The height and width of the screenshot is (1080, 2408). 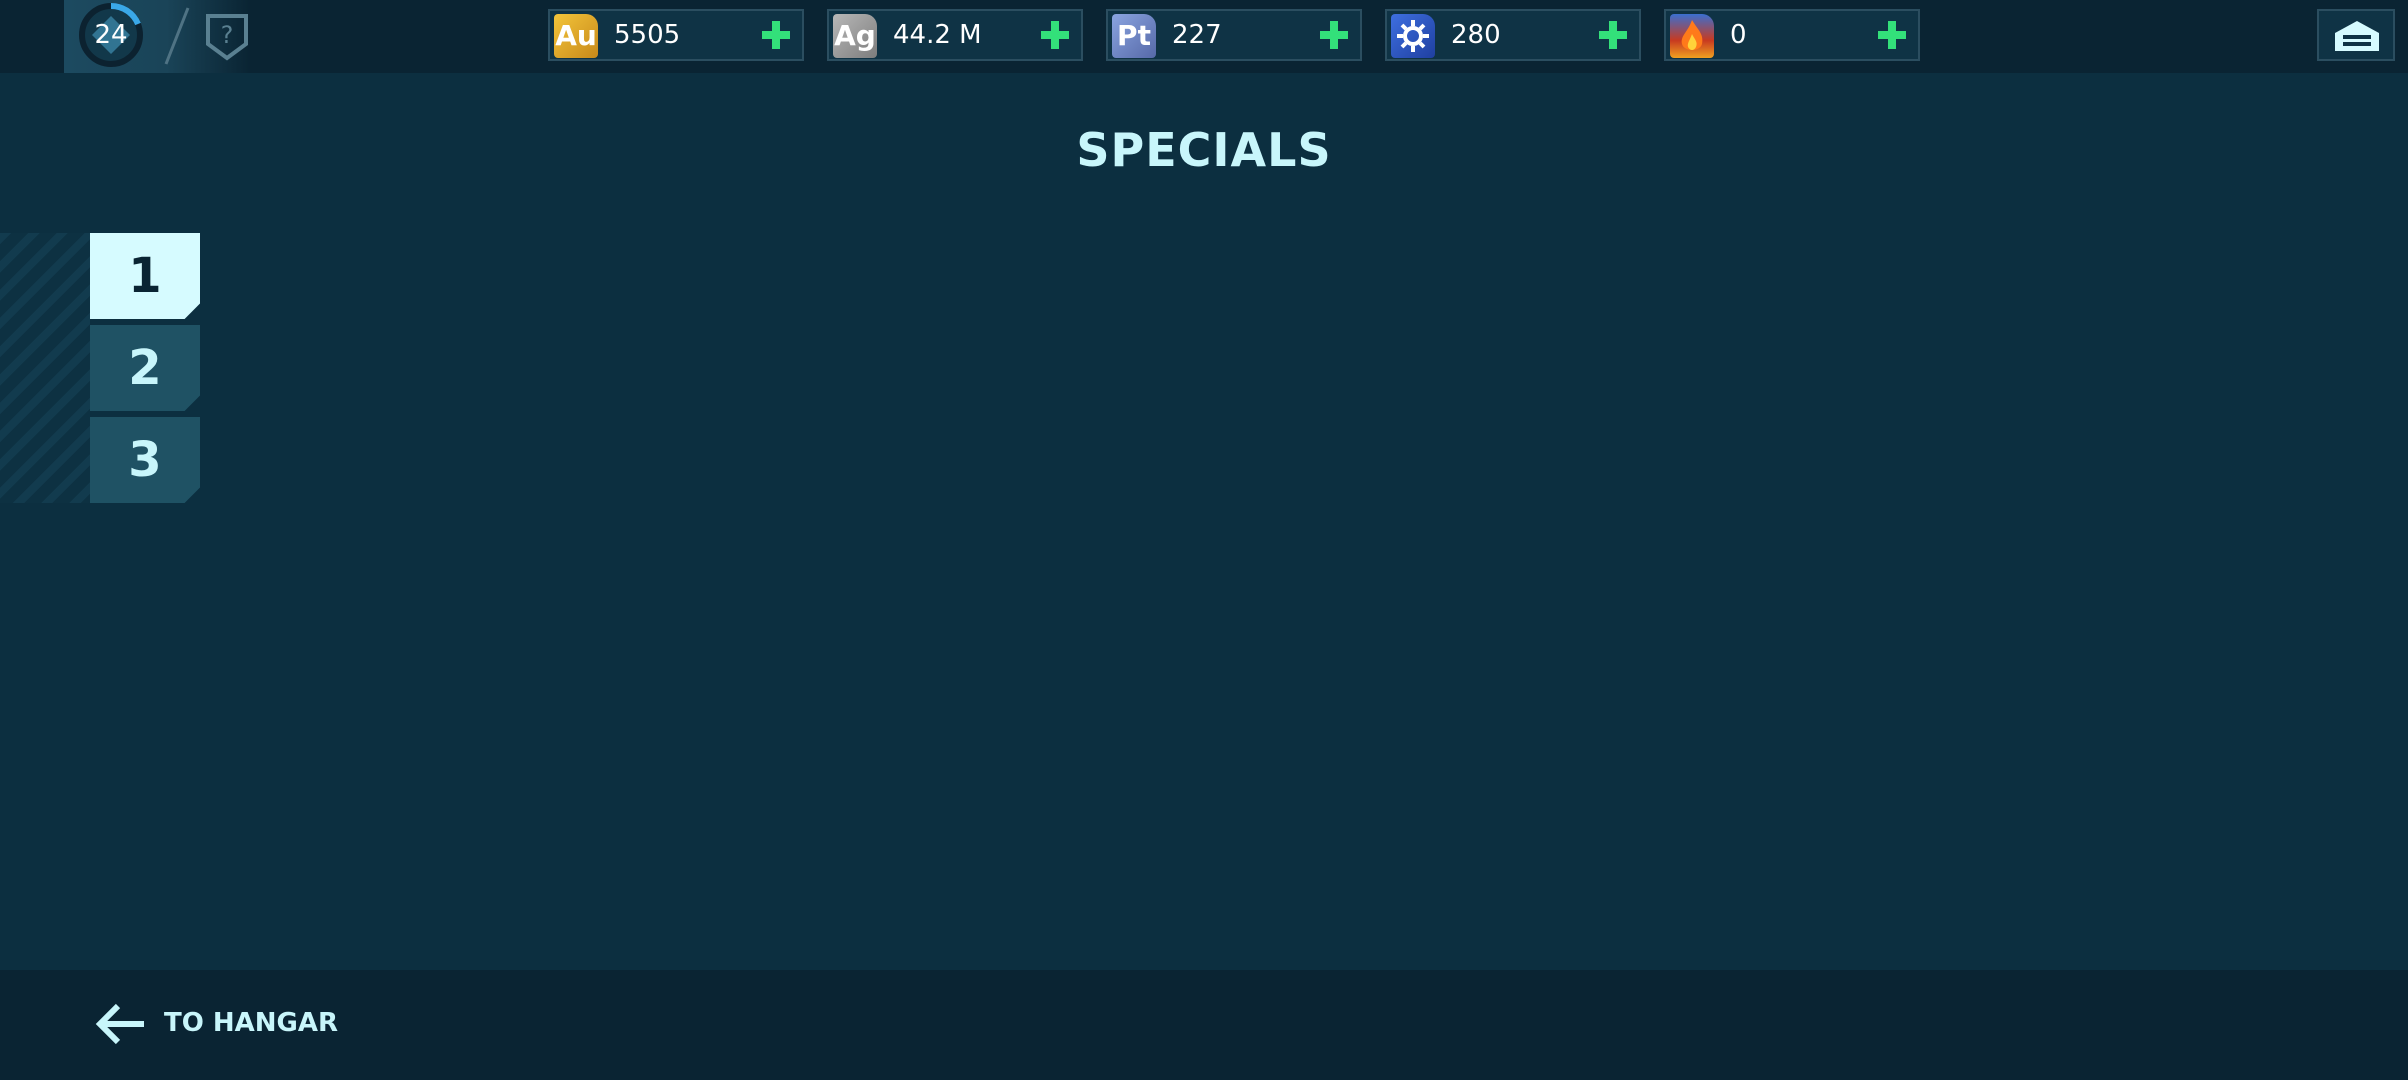 What do you see at coordinates (1792, 35) in the screenshot?
I see `resource-fire: 0` at bounding box center [1792, 35].